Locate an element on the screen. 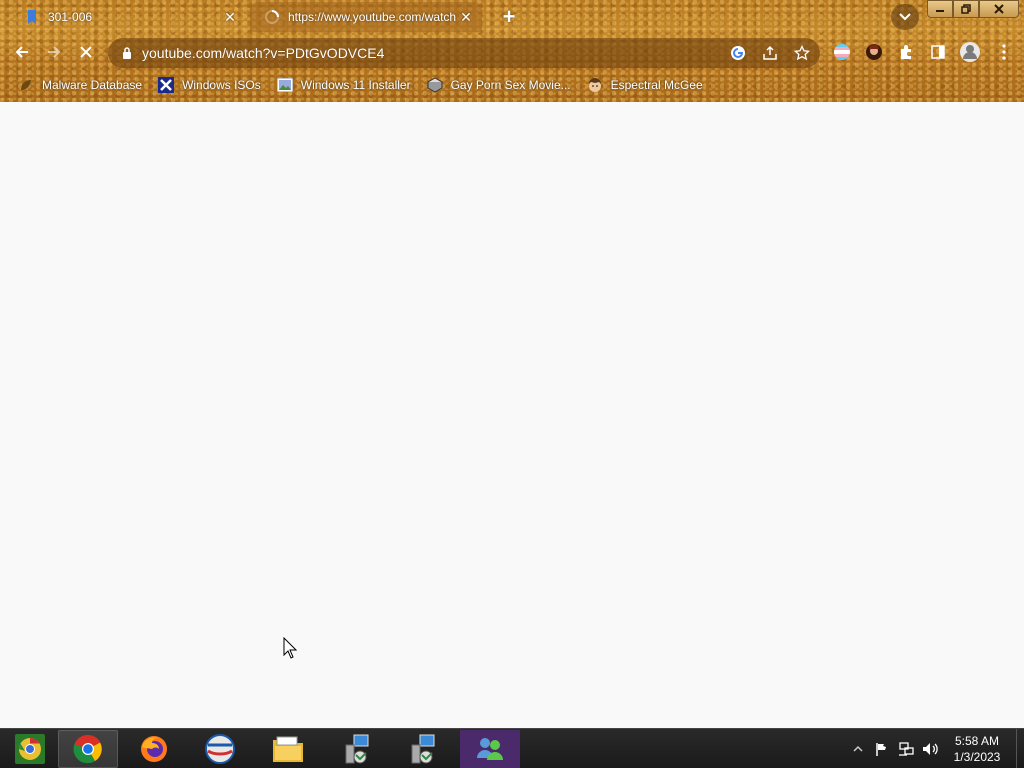 The image size is (1024, 768). restore-icon is located at coordinates (966, 9).